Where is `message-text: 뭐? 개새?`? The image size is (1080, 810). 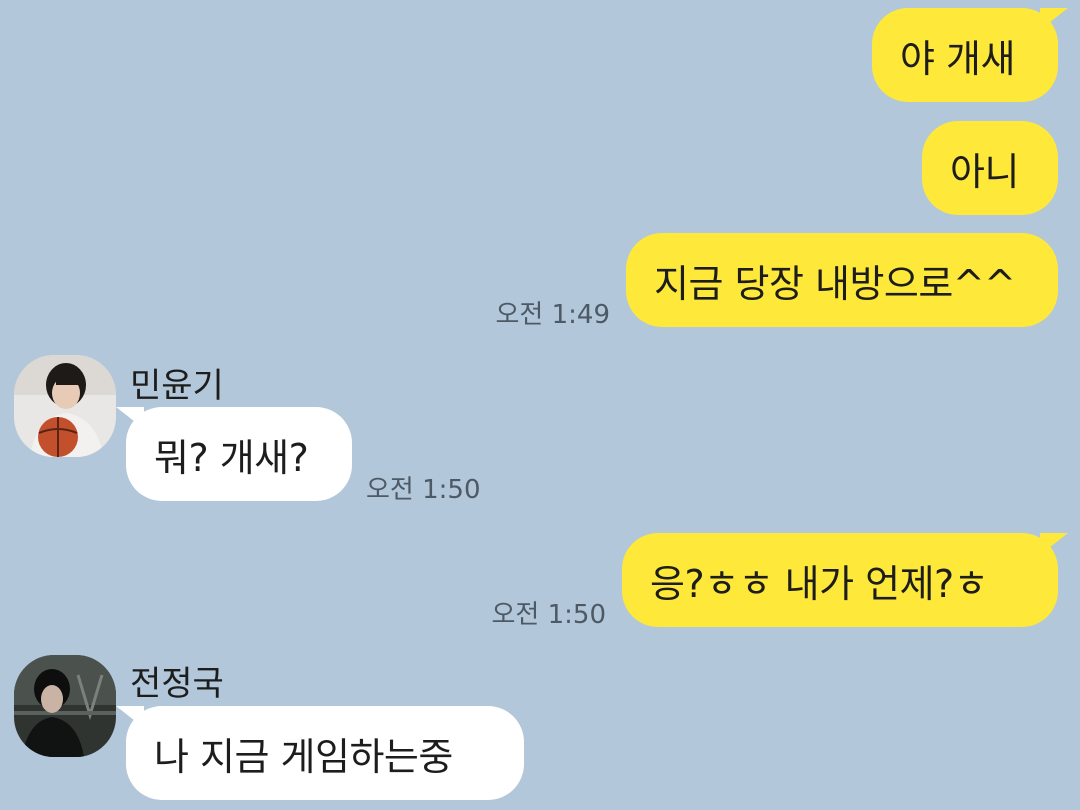
message-text: 뭐? 개새? is located at coordinates (231, 457).